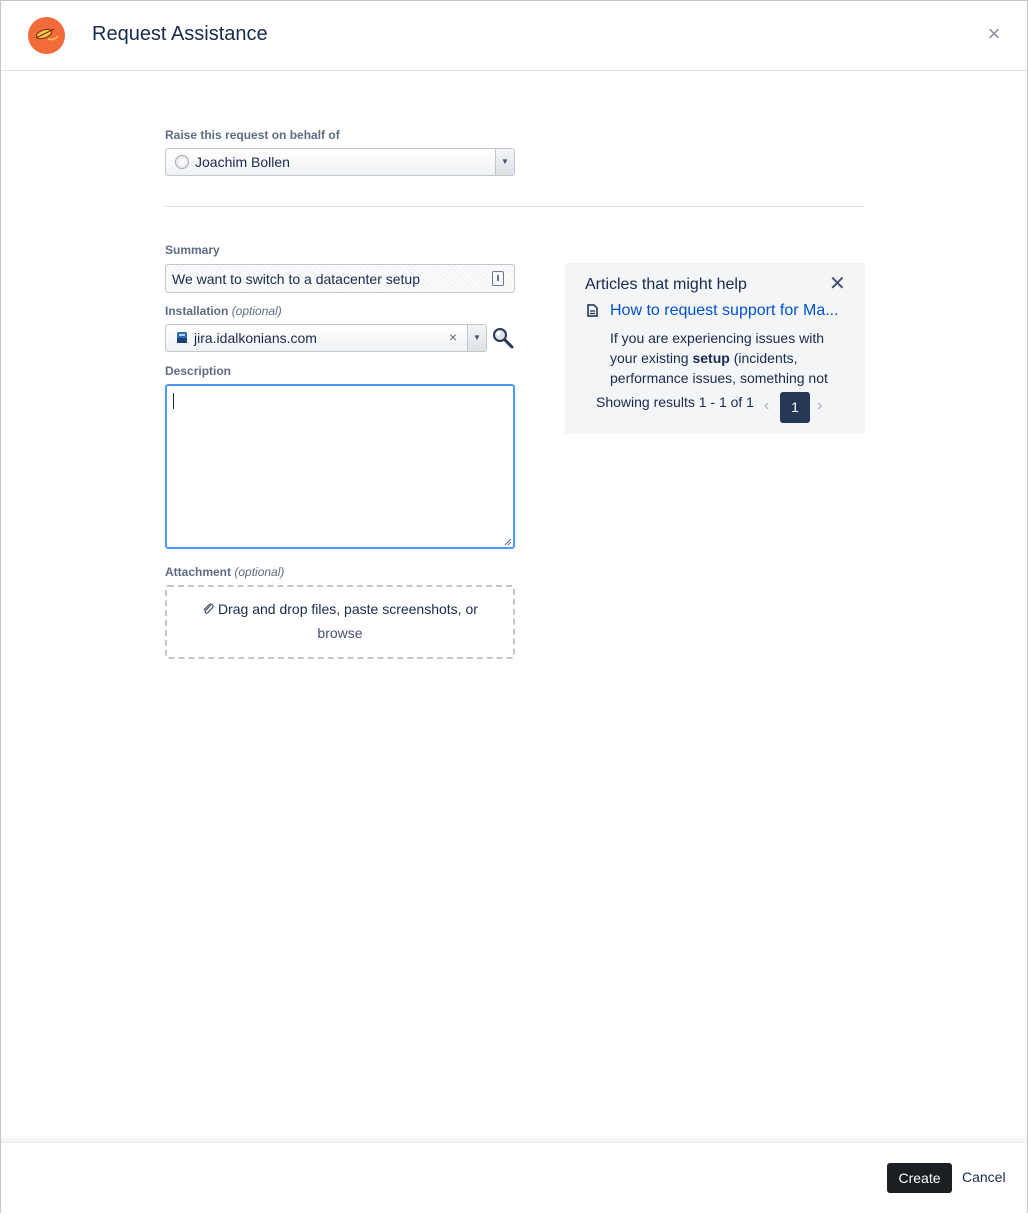 This screenshot has height=1214, width=1028. What do you see at coordinates (340, 466) in the screenshot?
I see `description-textarea` at bounding box center [340, 466].